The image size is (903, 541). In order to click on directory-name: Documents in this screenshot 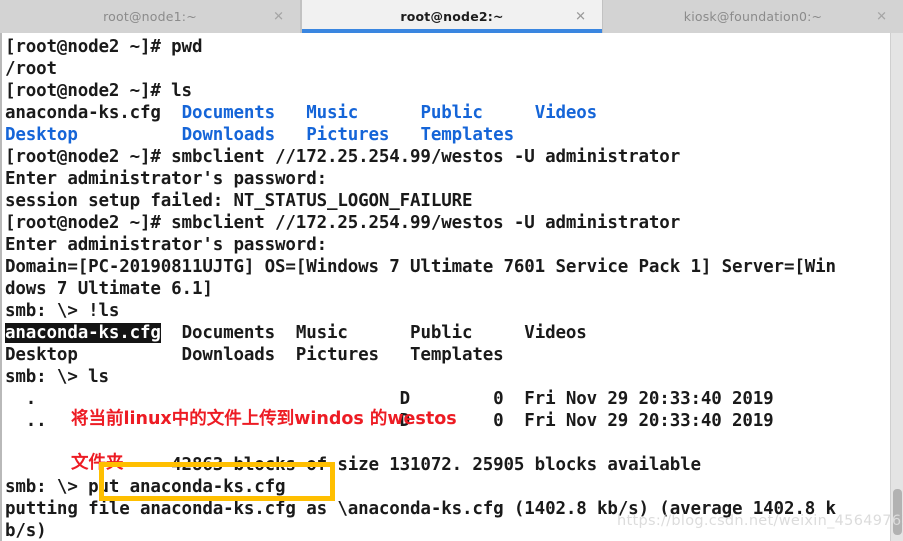, I will do `click(228, 113)`.